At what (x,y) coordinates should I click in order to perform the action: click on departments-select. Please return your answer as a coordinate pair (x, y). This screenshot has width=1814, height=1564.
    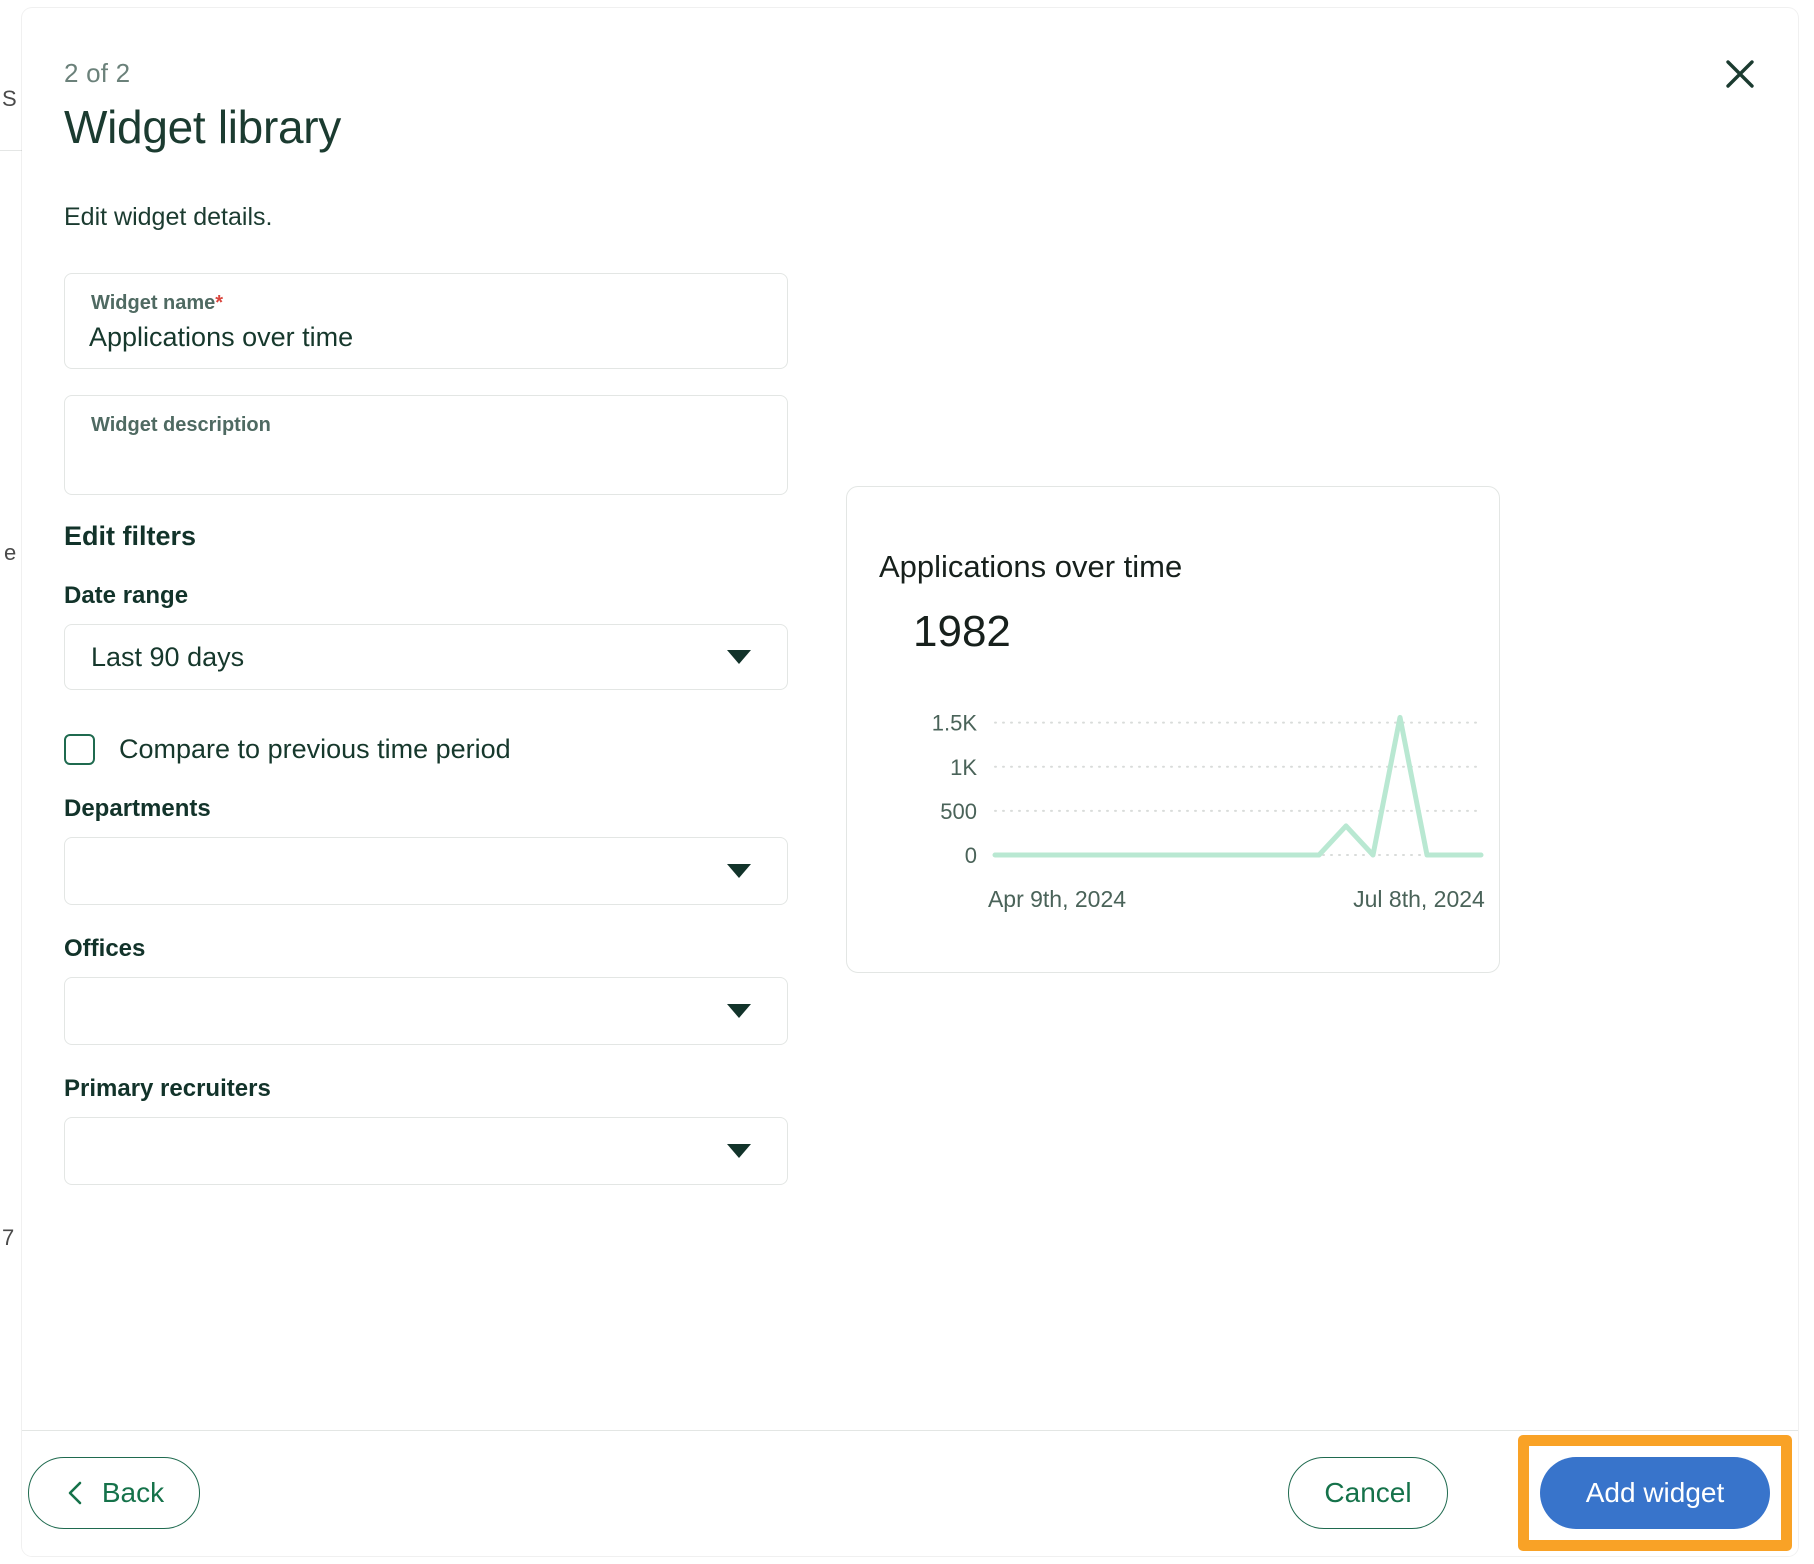
    Looking at the image, I should click on (426, 871).